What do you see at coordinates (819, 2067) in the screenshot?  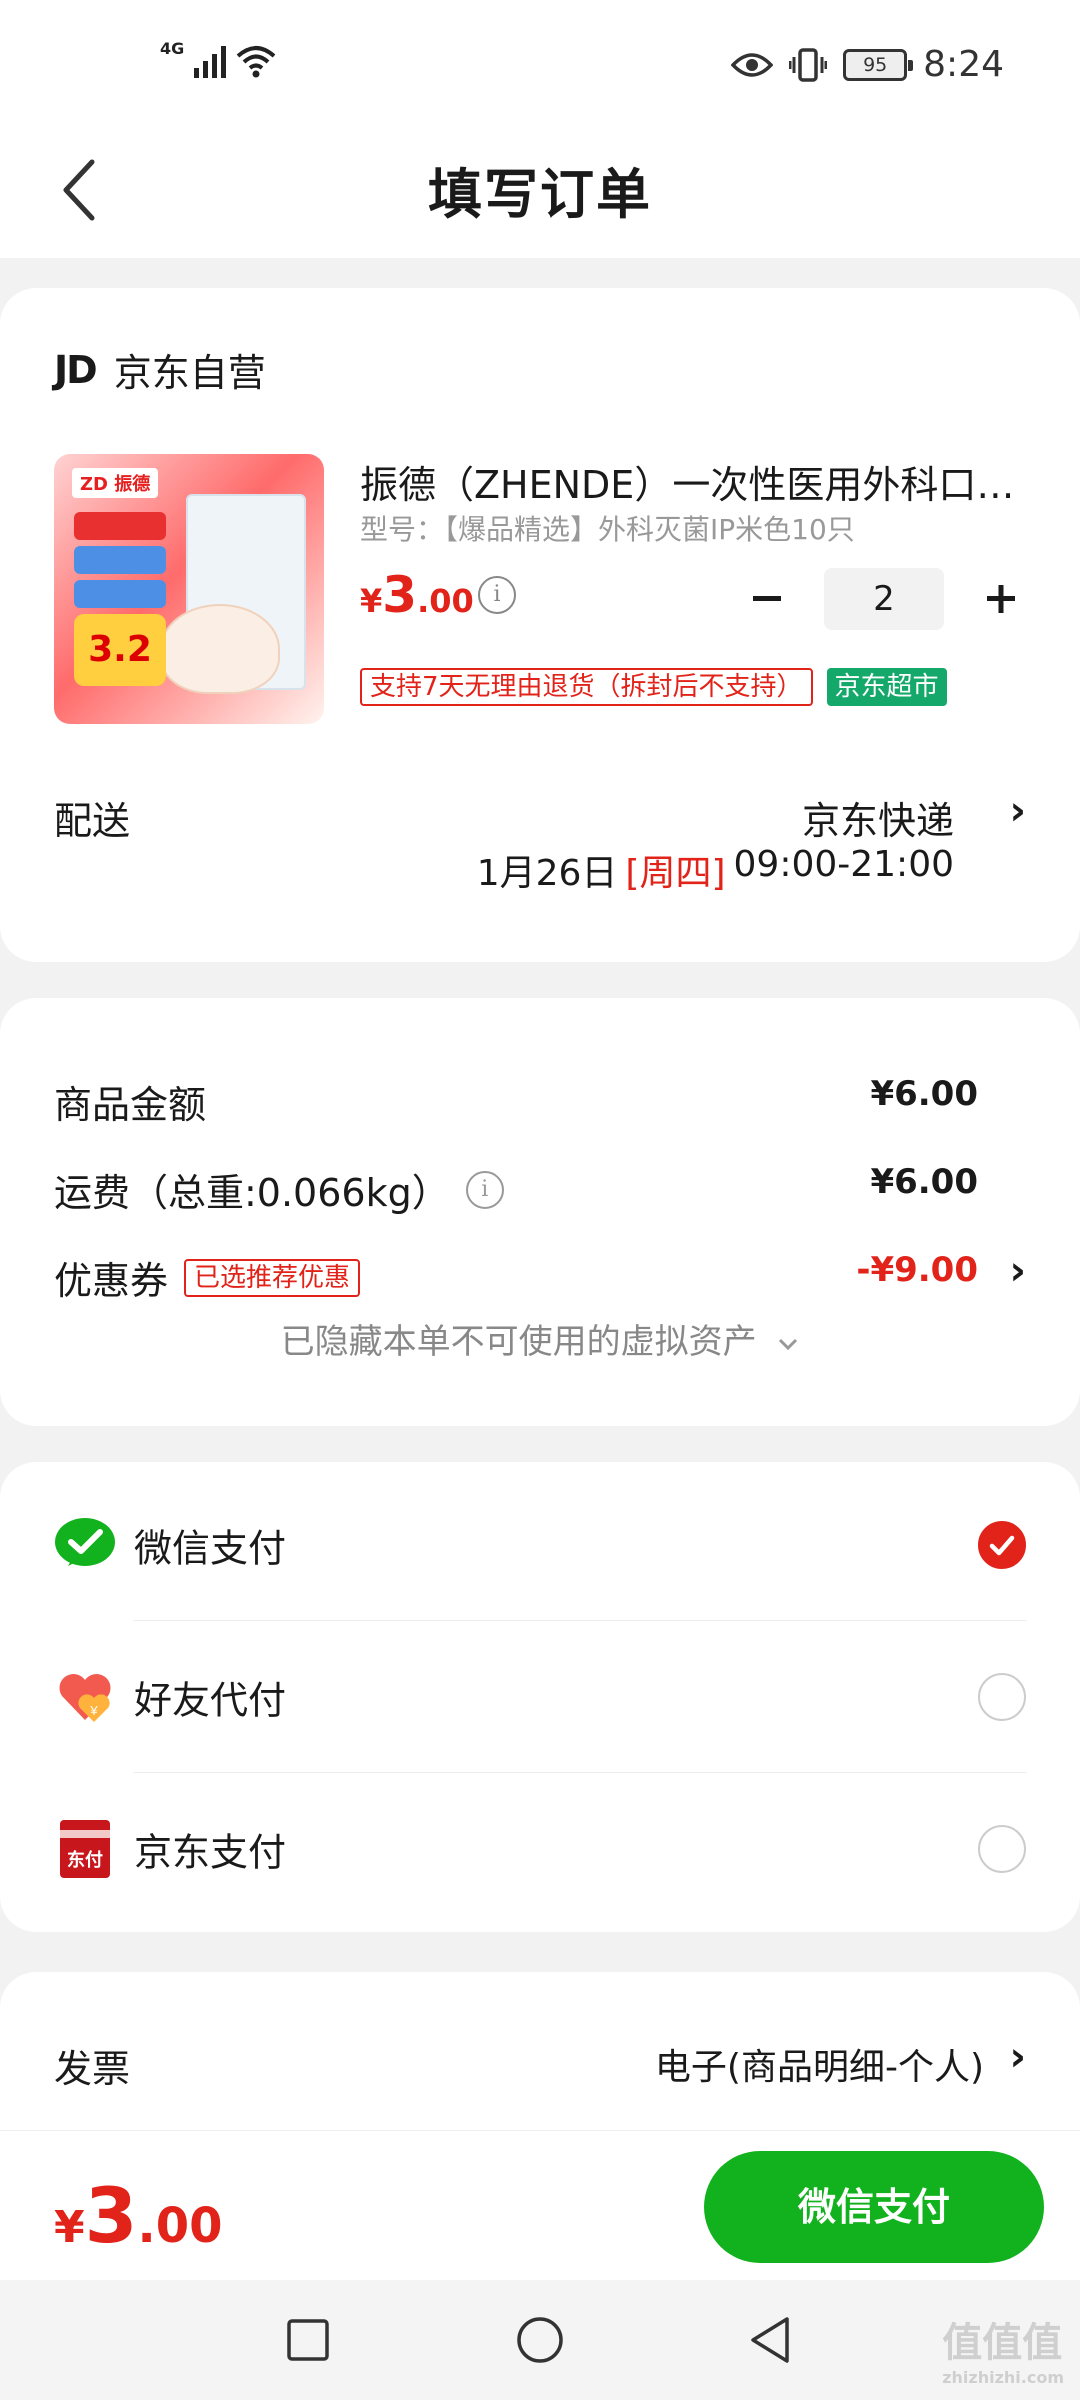 I see `invoice-value: 电子(商品明细-个人)` at bounding box center [819, 2067].